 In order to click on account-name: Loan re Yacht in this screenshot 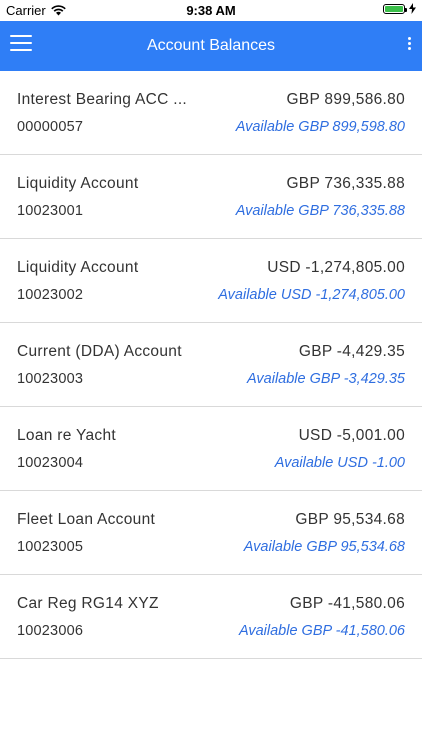, I will do `click(66, 435)`.